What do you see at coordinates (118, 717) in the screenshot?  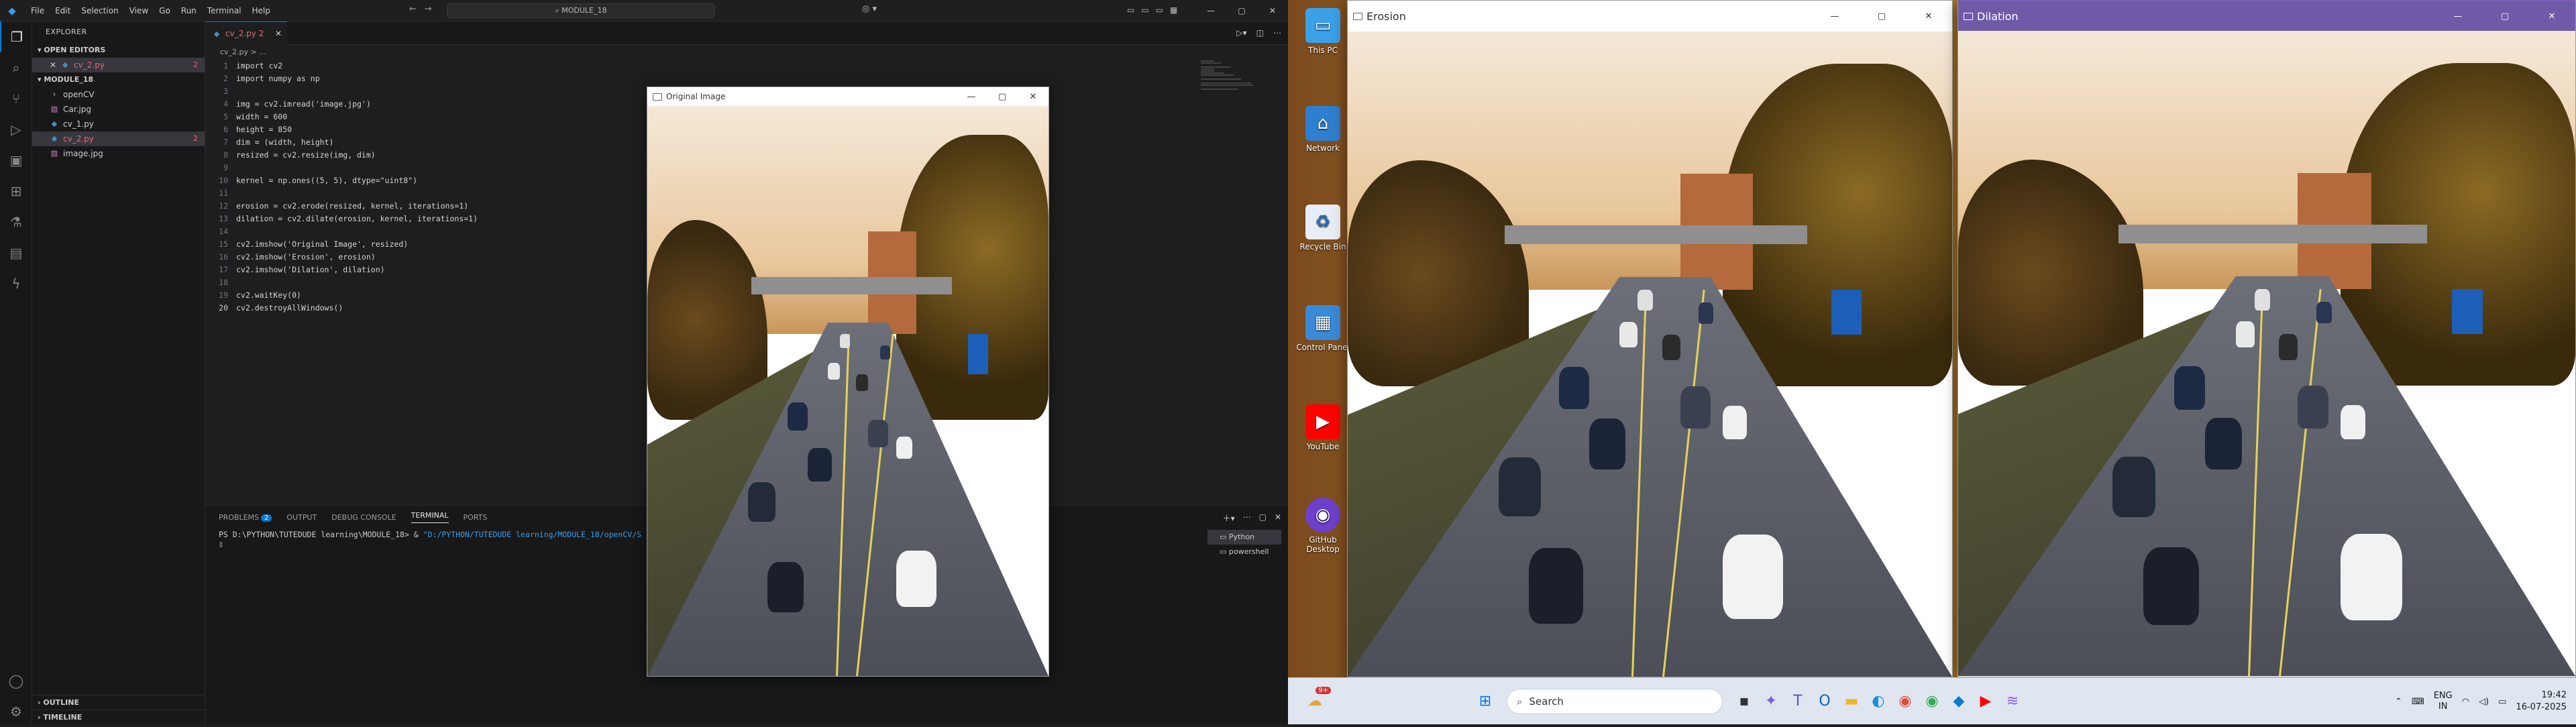 I see `timeline-section: › TIMELINE` at bounding box center [118, 717].